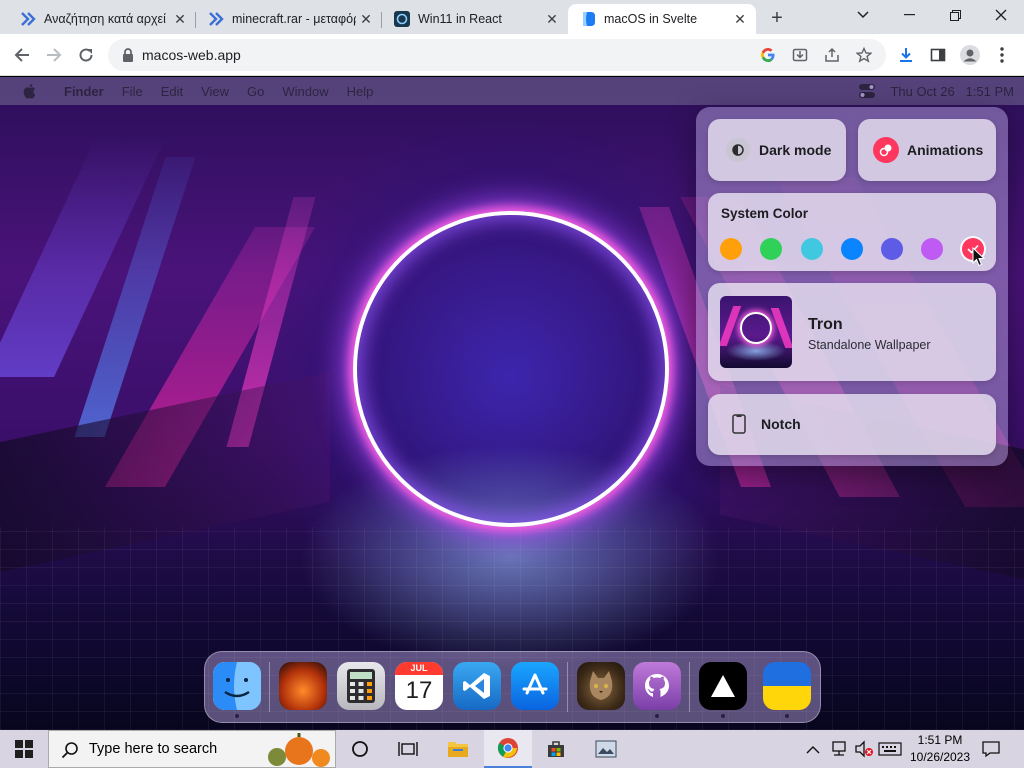 Image resolution: width=1024 pixels, height=768 pixels. I want to click on dock-ukraine-flag-icon, so click(787, 686).